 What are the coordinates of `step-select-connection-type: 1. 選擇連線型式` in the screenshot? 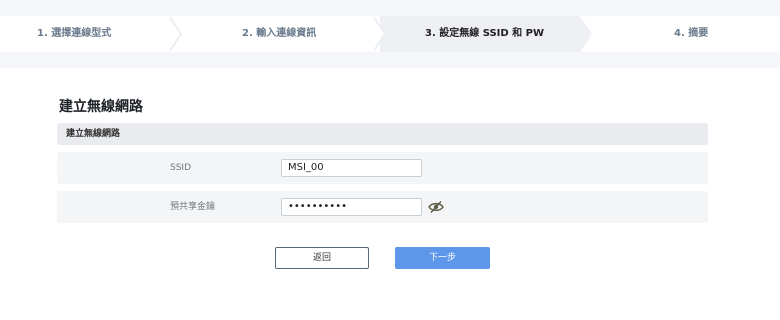 It's located at (74, 34).